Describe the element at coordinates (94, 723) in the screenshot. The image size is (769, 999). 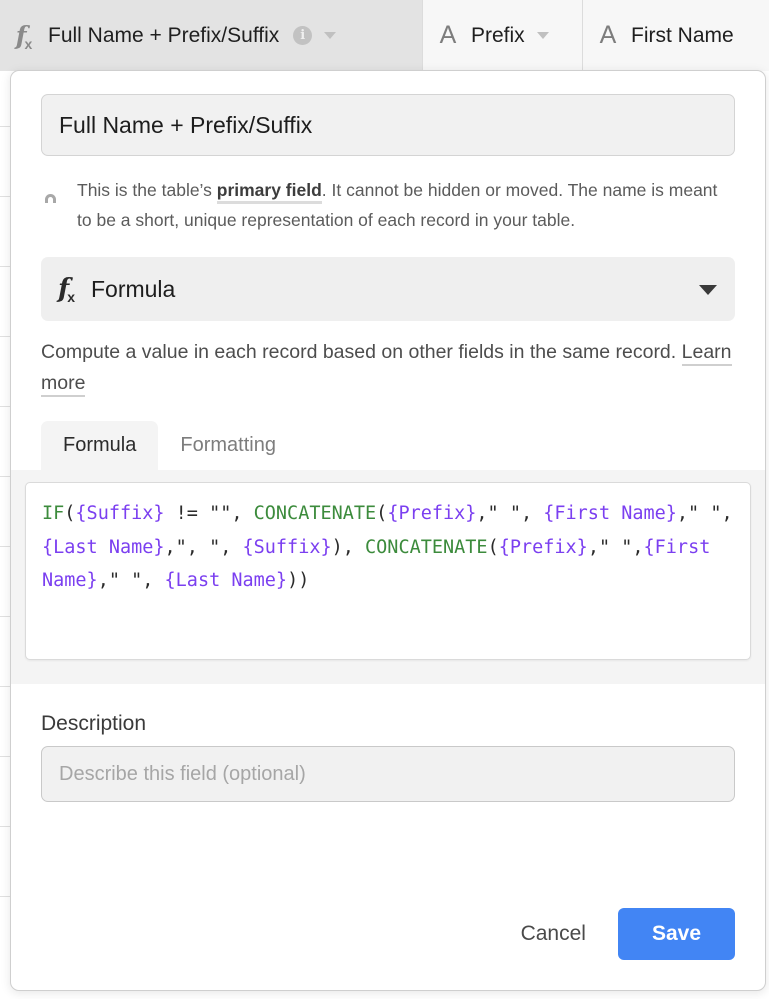
I see `description-label: Description` at that location.